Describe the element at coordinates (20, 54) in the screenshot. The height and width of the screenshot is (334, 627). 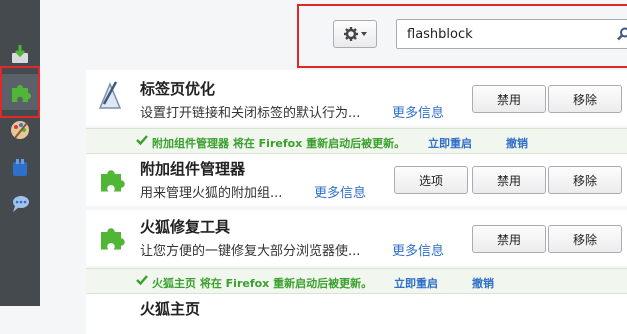
I see `get-addons-icon` at that location.